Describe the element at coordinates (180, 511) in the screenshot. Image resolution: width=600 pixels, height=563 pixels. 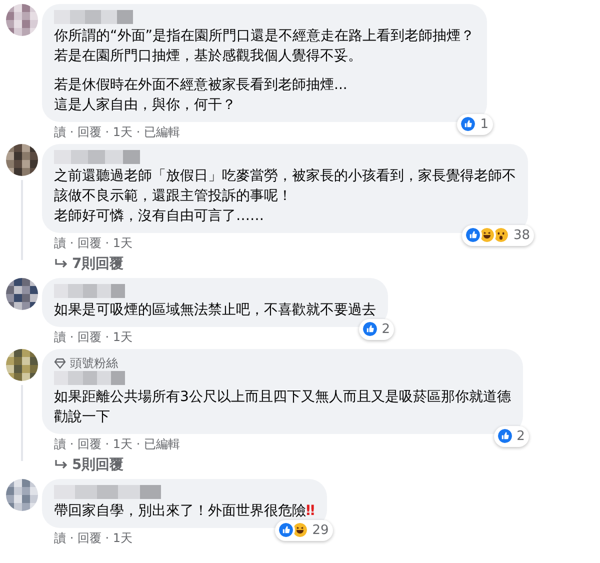
I see `comment-text: 帶回家自學，別出來了！外面世界很危險` at that location.